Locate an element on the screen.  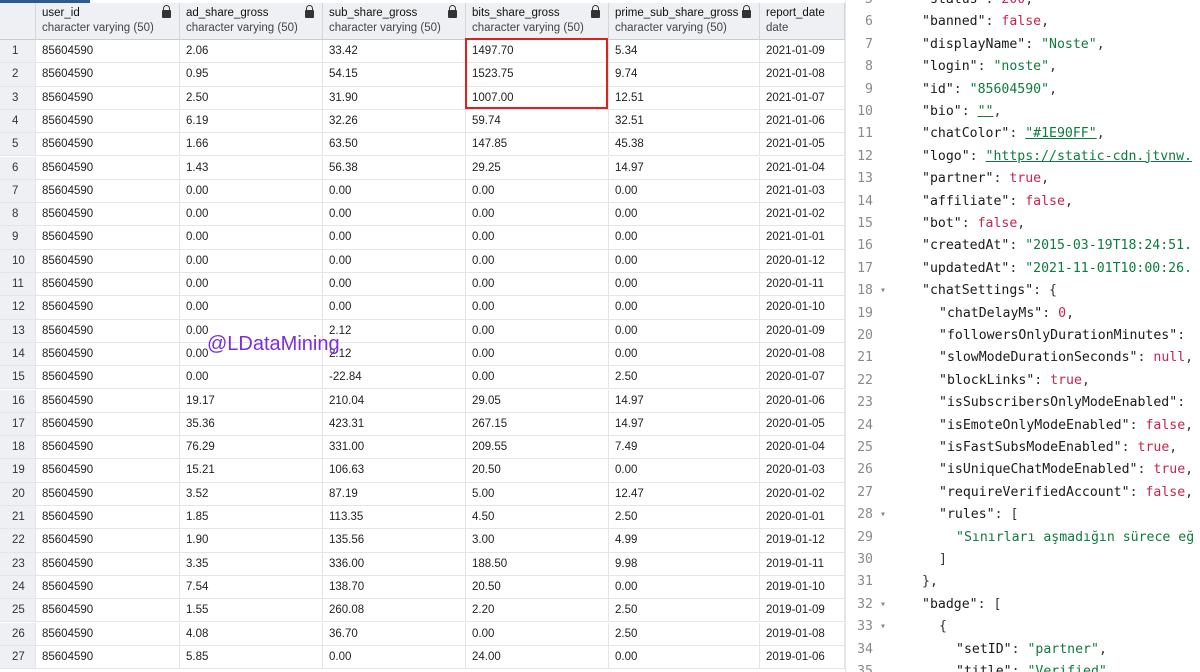
code-line: 12 "logo": "https://static-cdn.jtvnw. is located at coordinates (1023, 157).